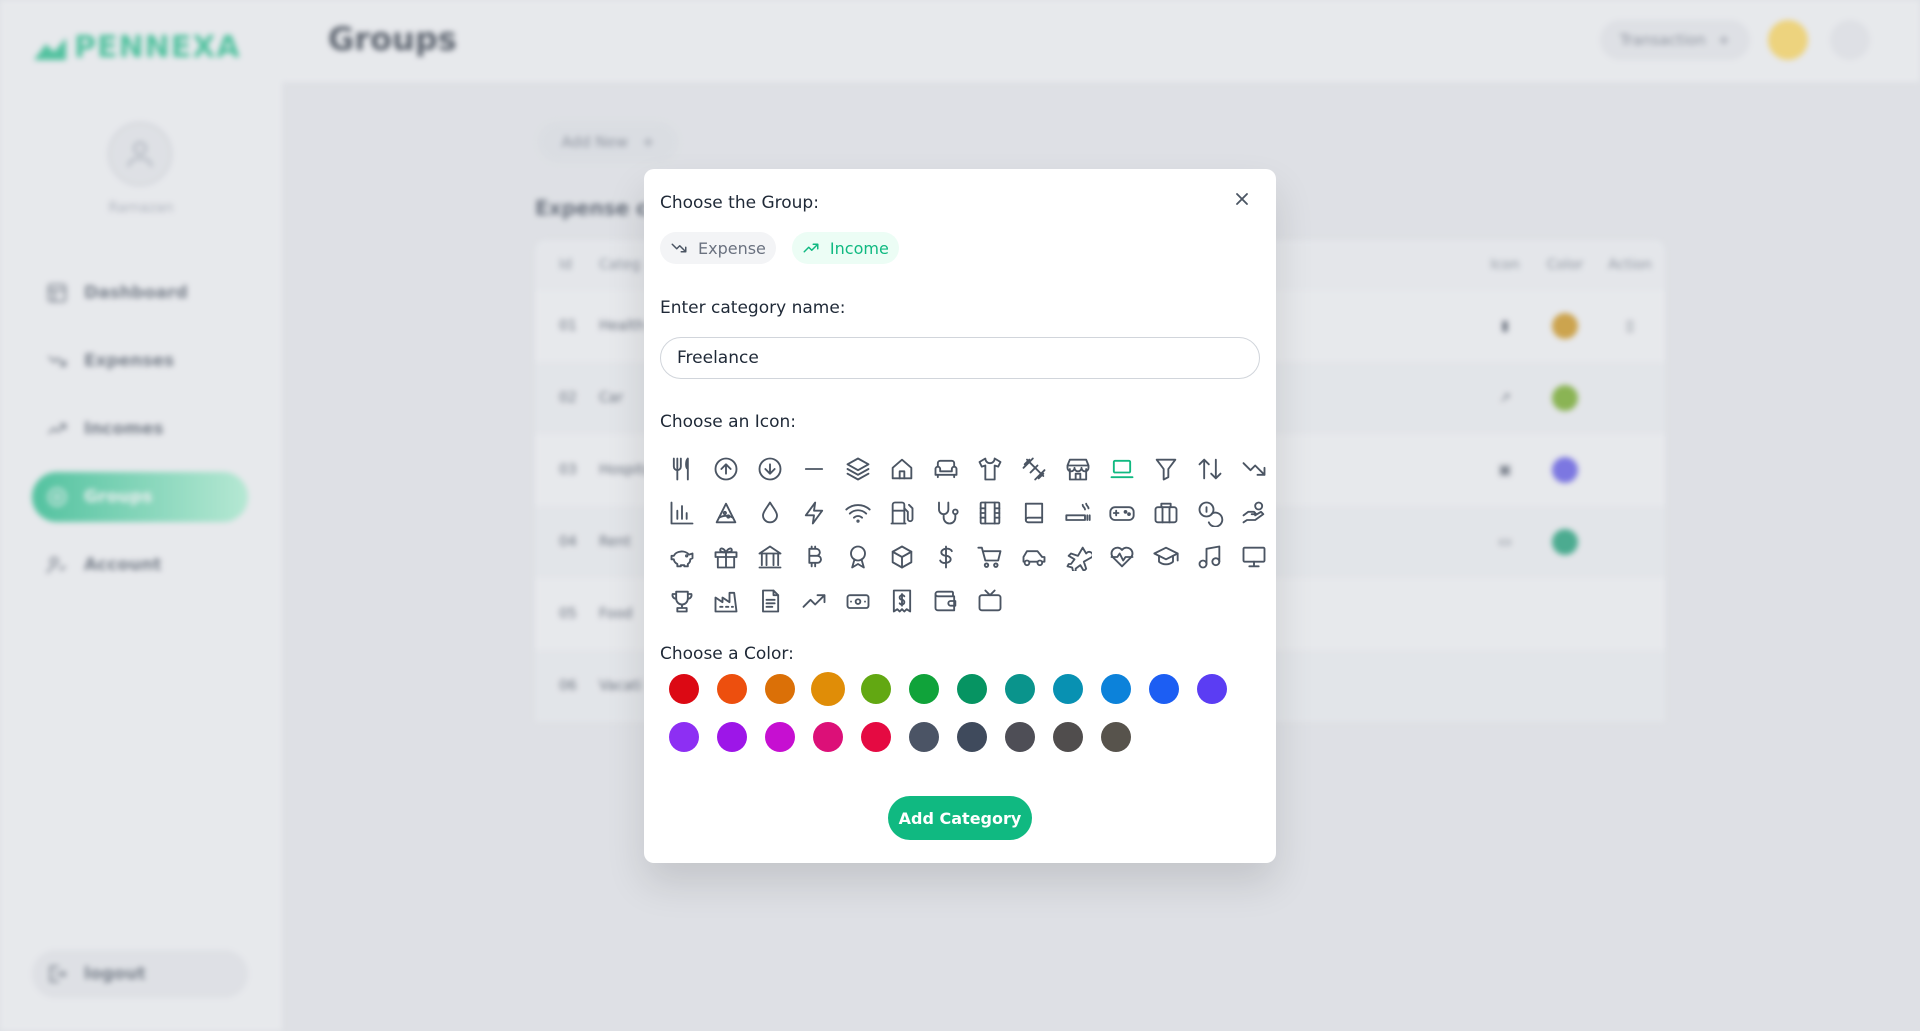 The height and width of the screenshot is (1031, 1920). Describe the element at coordinates (732, 737) in the screenshot. I see `color-swatch-purple` at that location.